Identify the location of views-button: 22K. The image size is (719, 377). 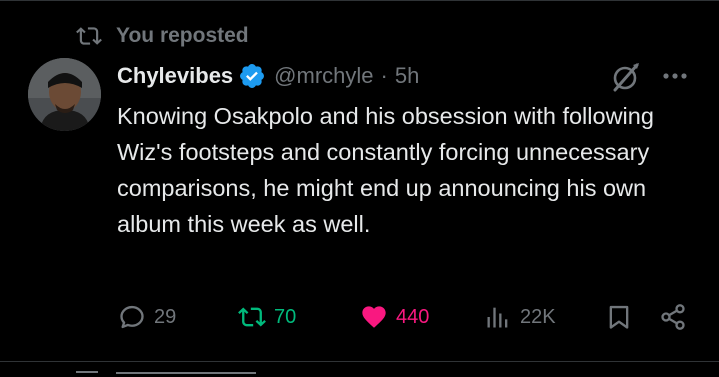
(520, 317).